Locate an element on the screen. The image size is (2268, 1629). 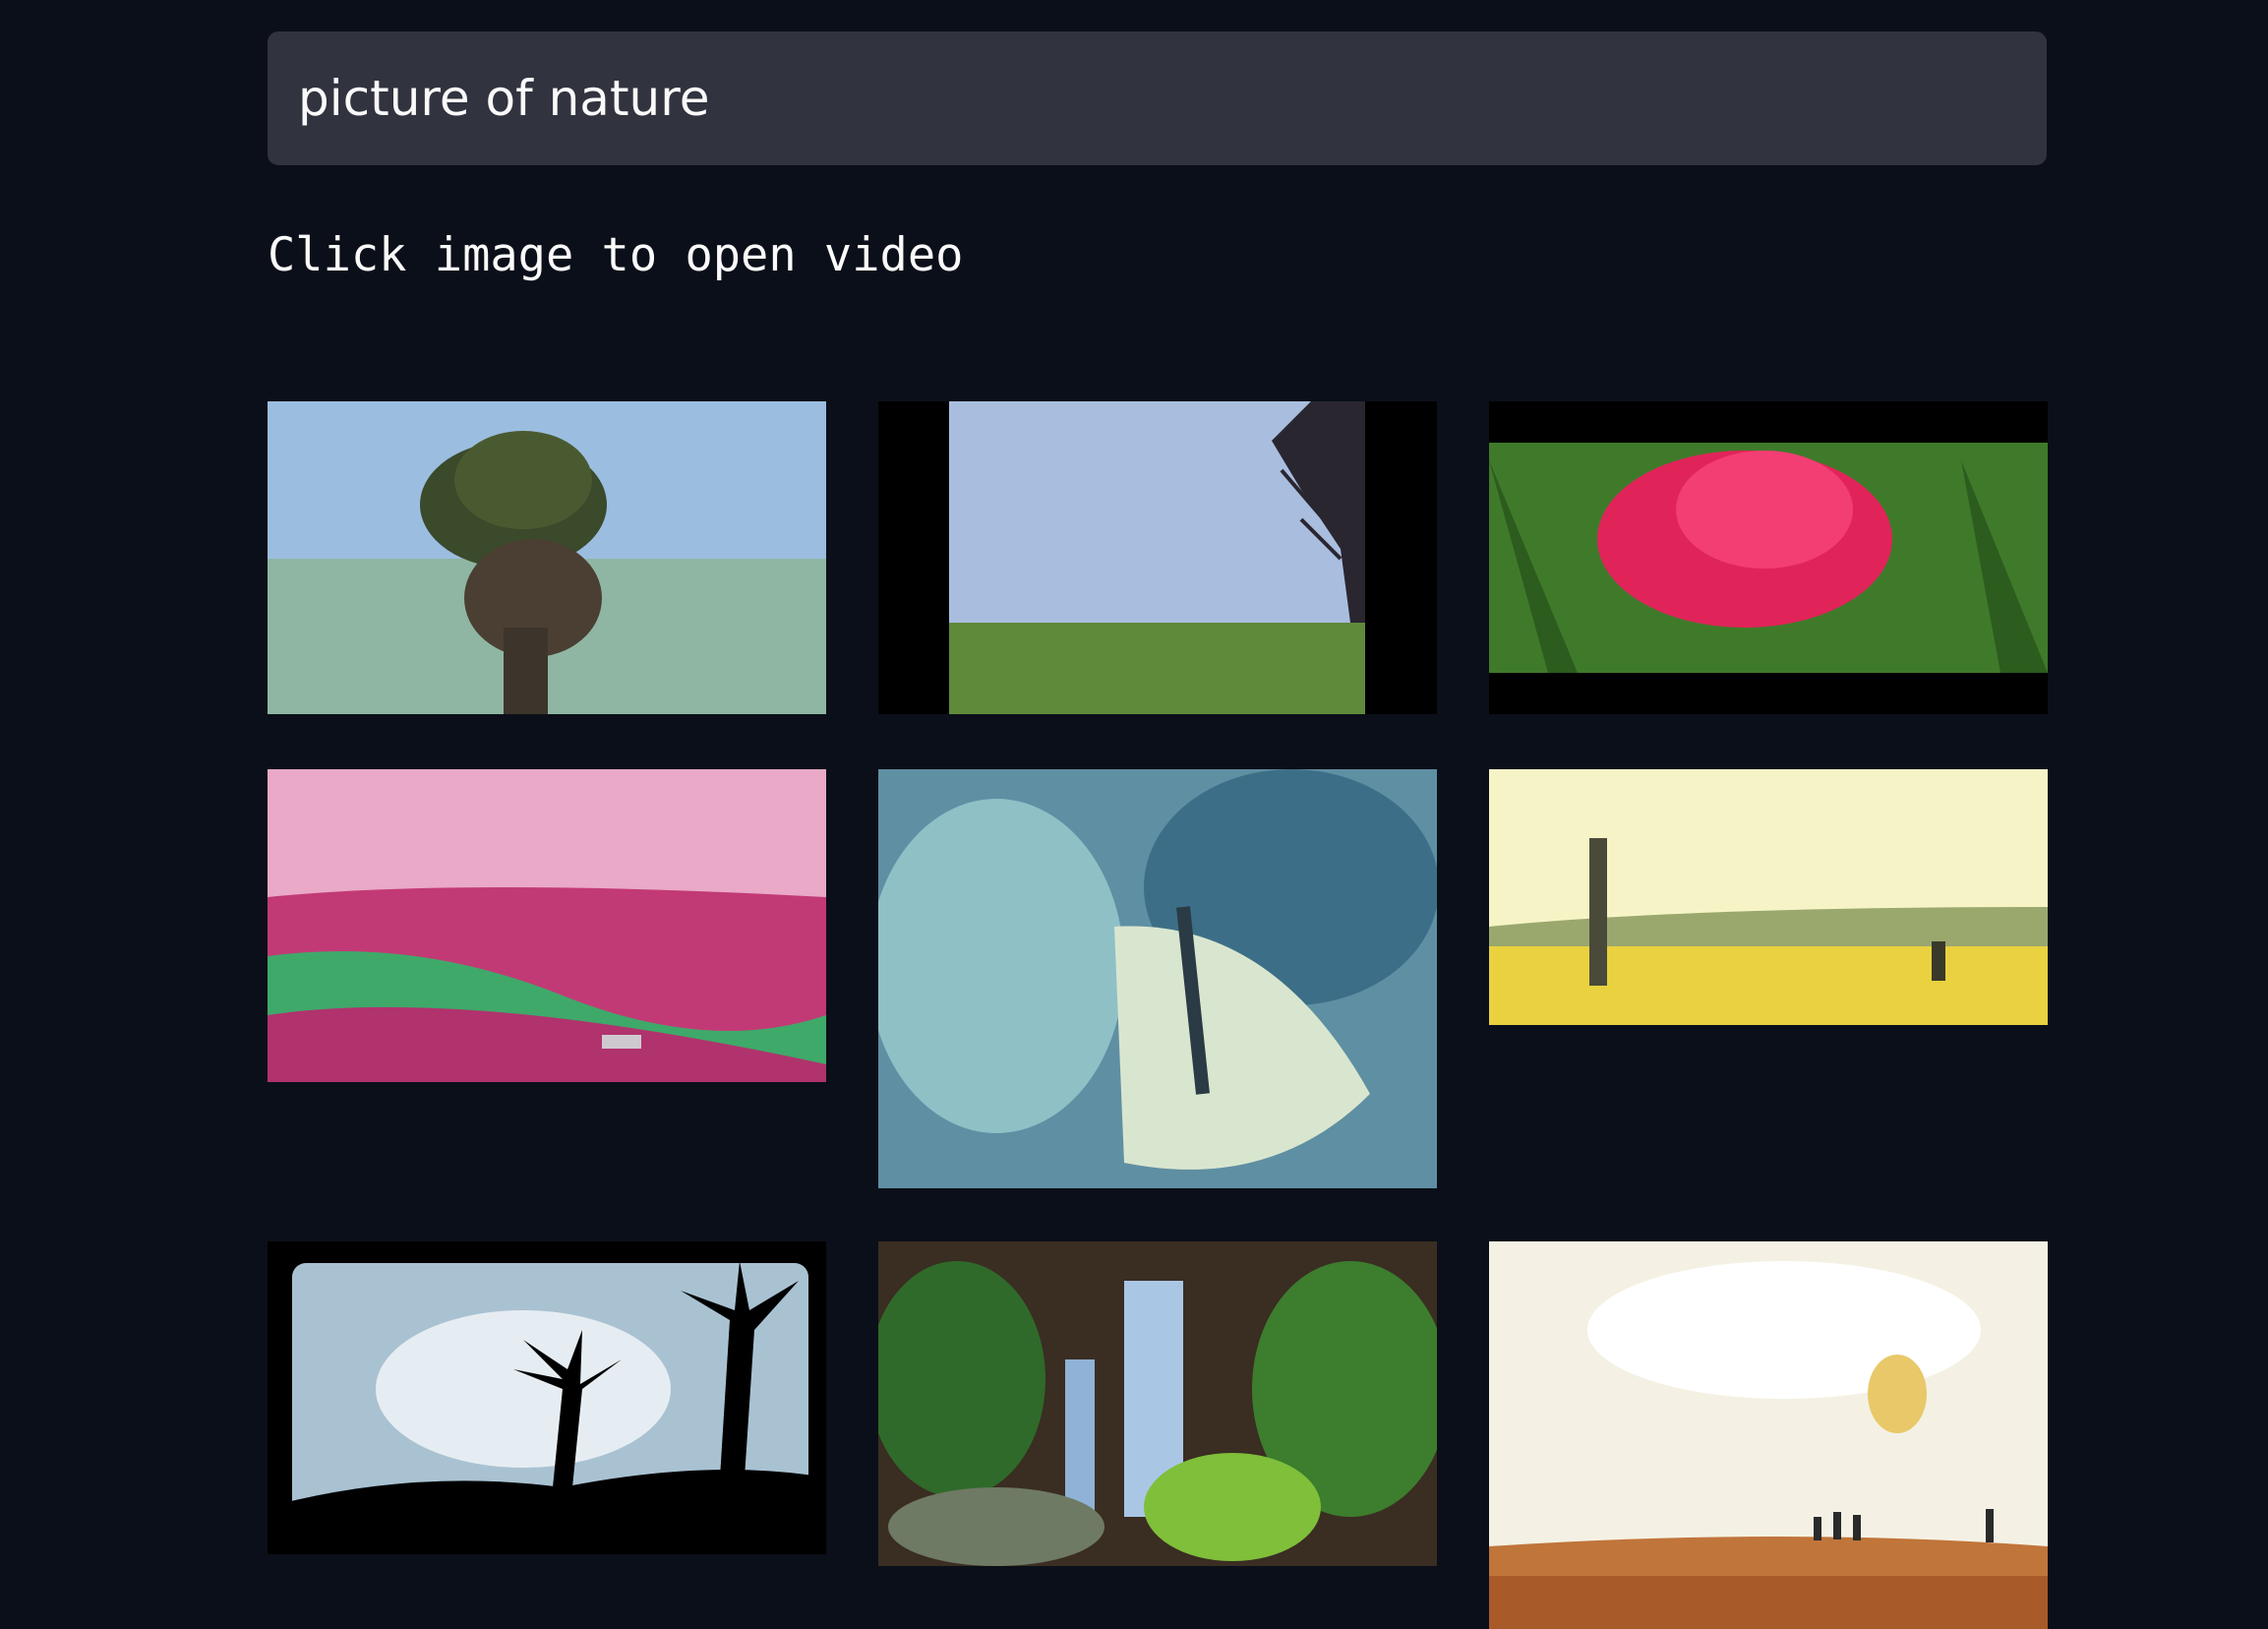
search-input is located at coordinates (1157, 98).